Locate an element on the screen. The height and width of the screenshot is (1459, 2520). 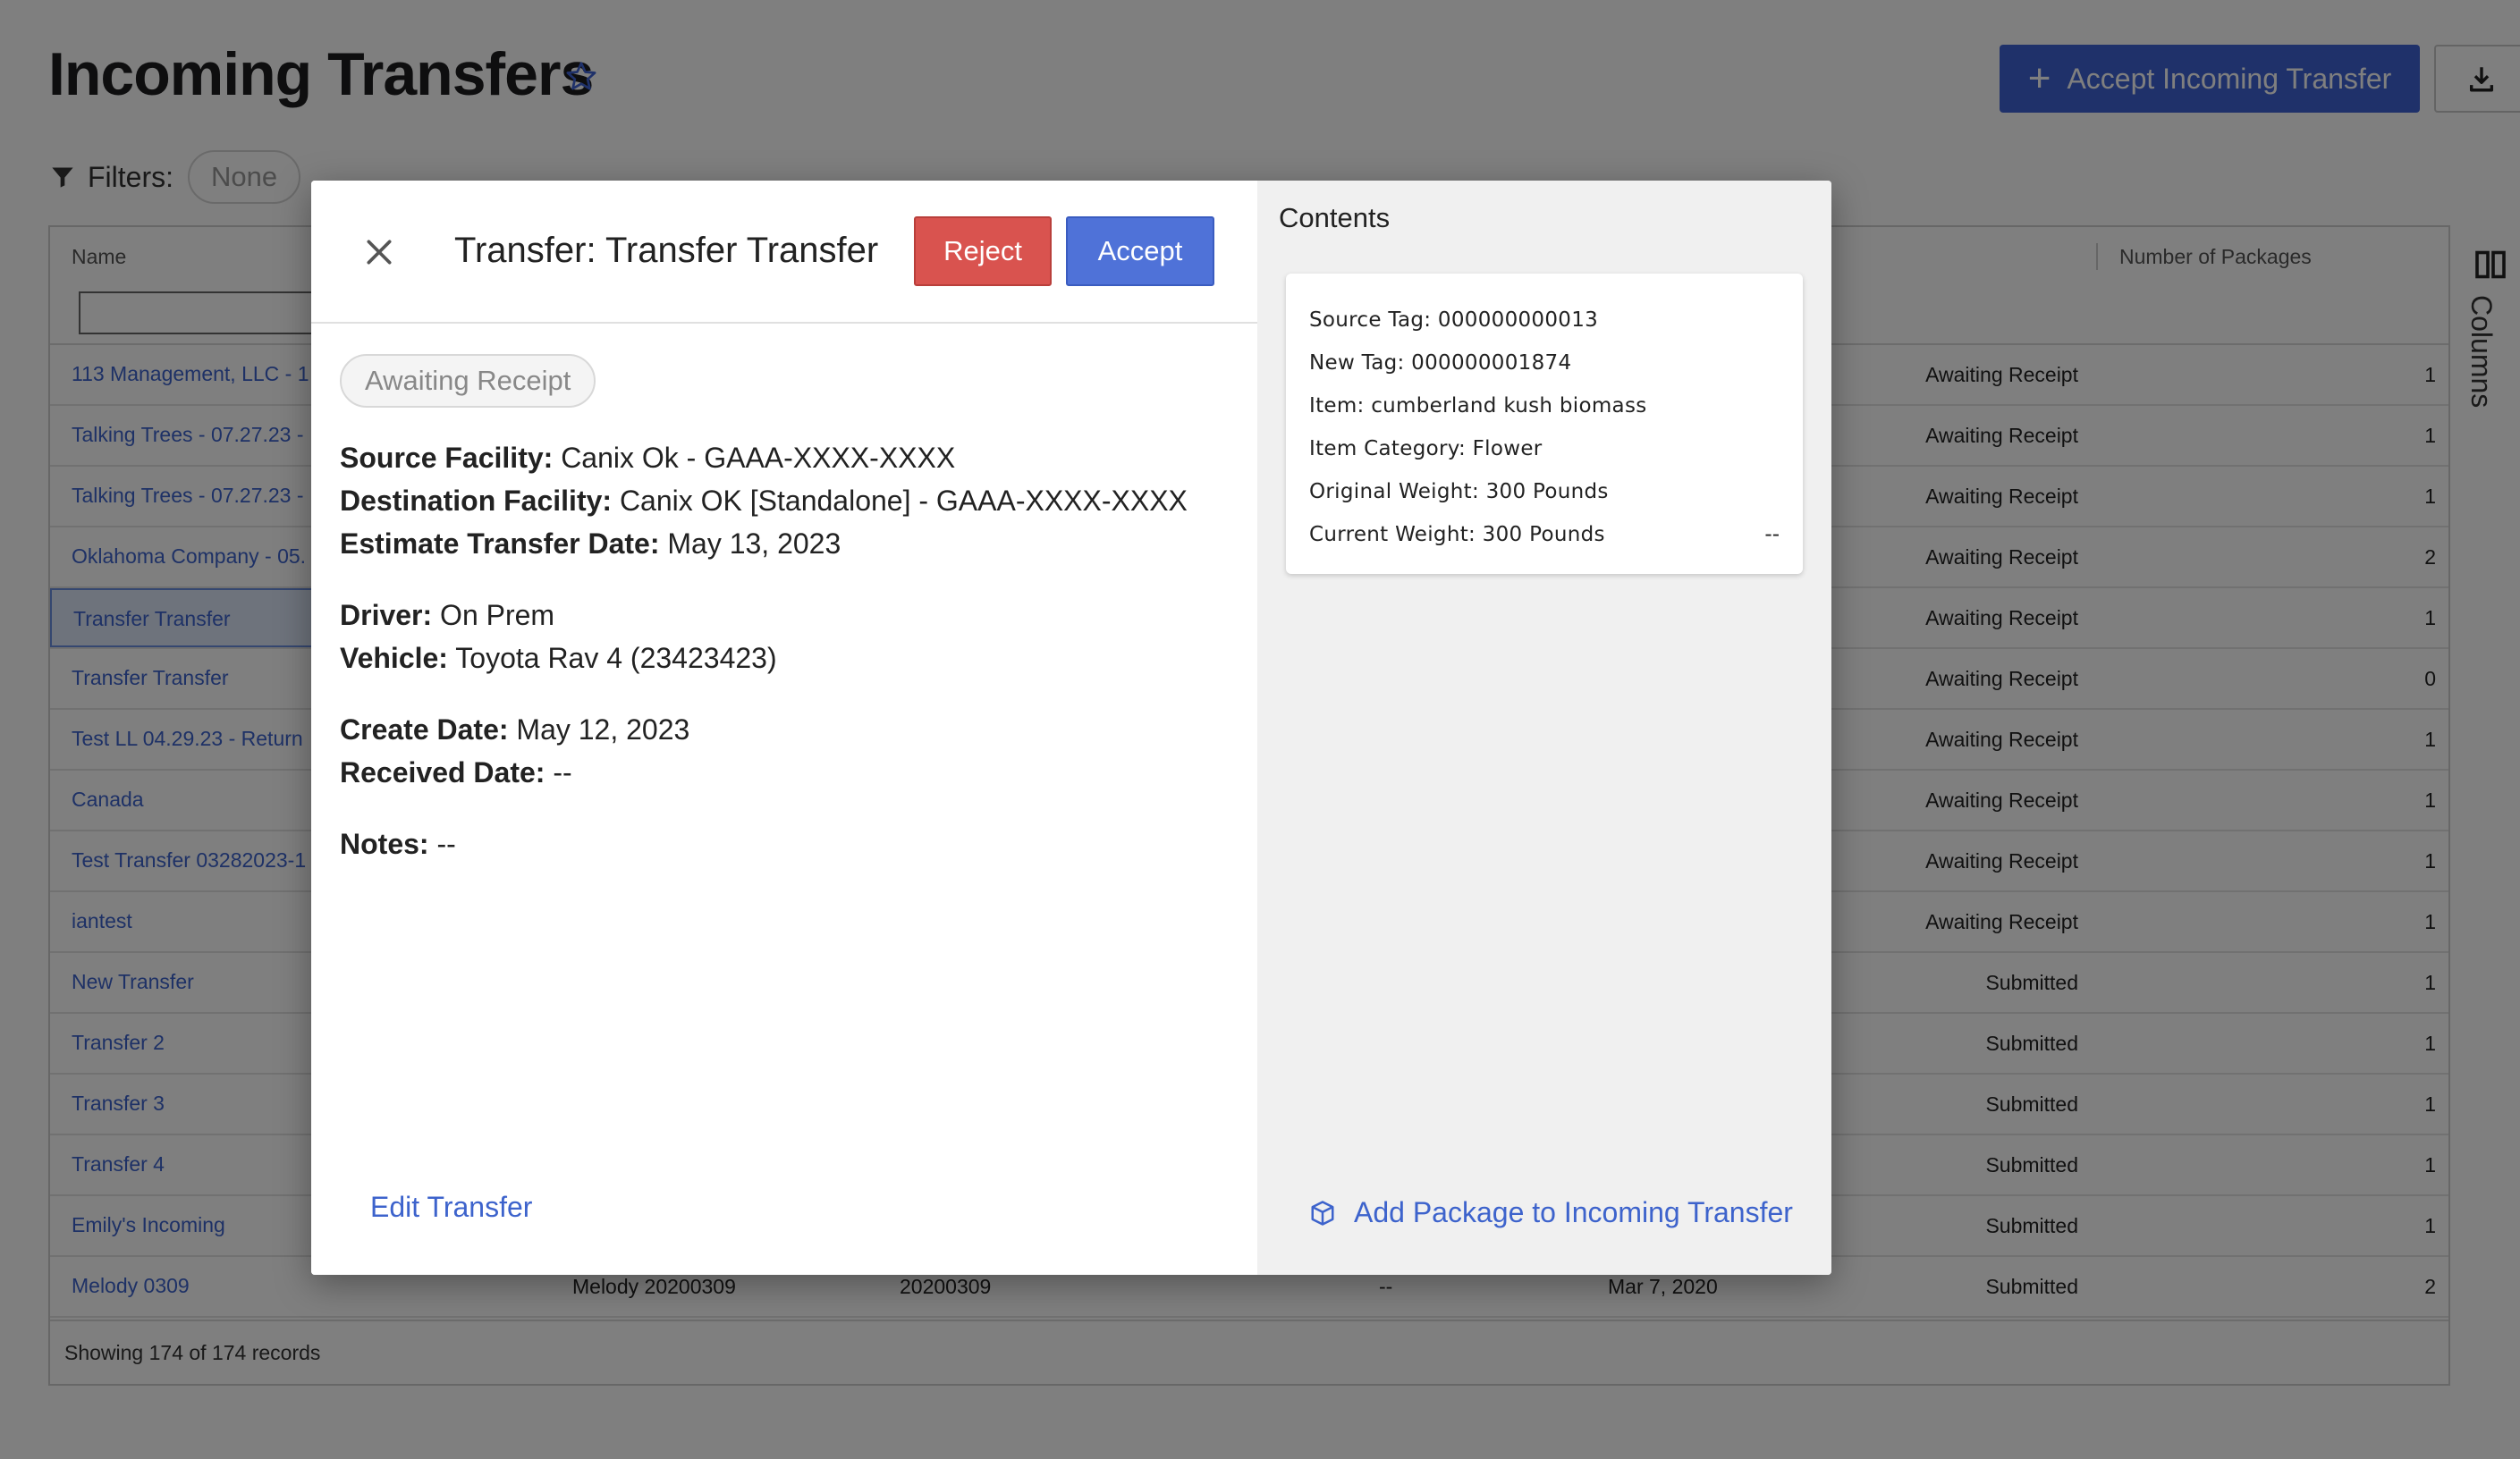
add-package-label: Add Package to Incoming Transfer is located at coordinates (1573, 1212).